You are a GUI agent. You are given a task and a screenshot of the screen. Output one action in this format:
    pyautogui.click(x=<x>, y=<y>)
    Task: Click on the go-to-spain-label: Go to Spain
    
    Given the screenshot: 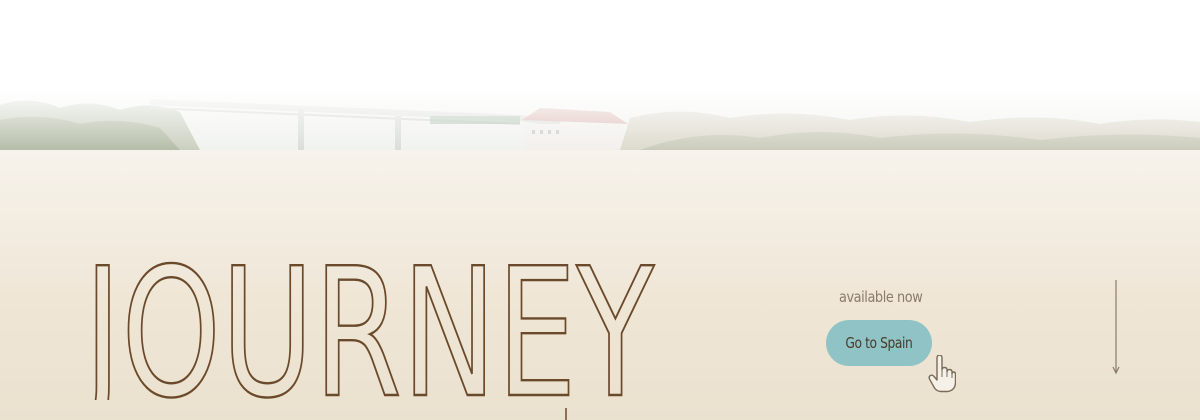 What is the action you would take?
    pyautogui.click(x=879, y=343)
    